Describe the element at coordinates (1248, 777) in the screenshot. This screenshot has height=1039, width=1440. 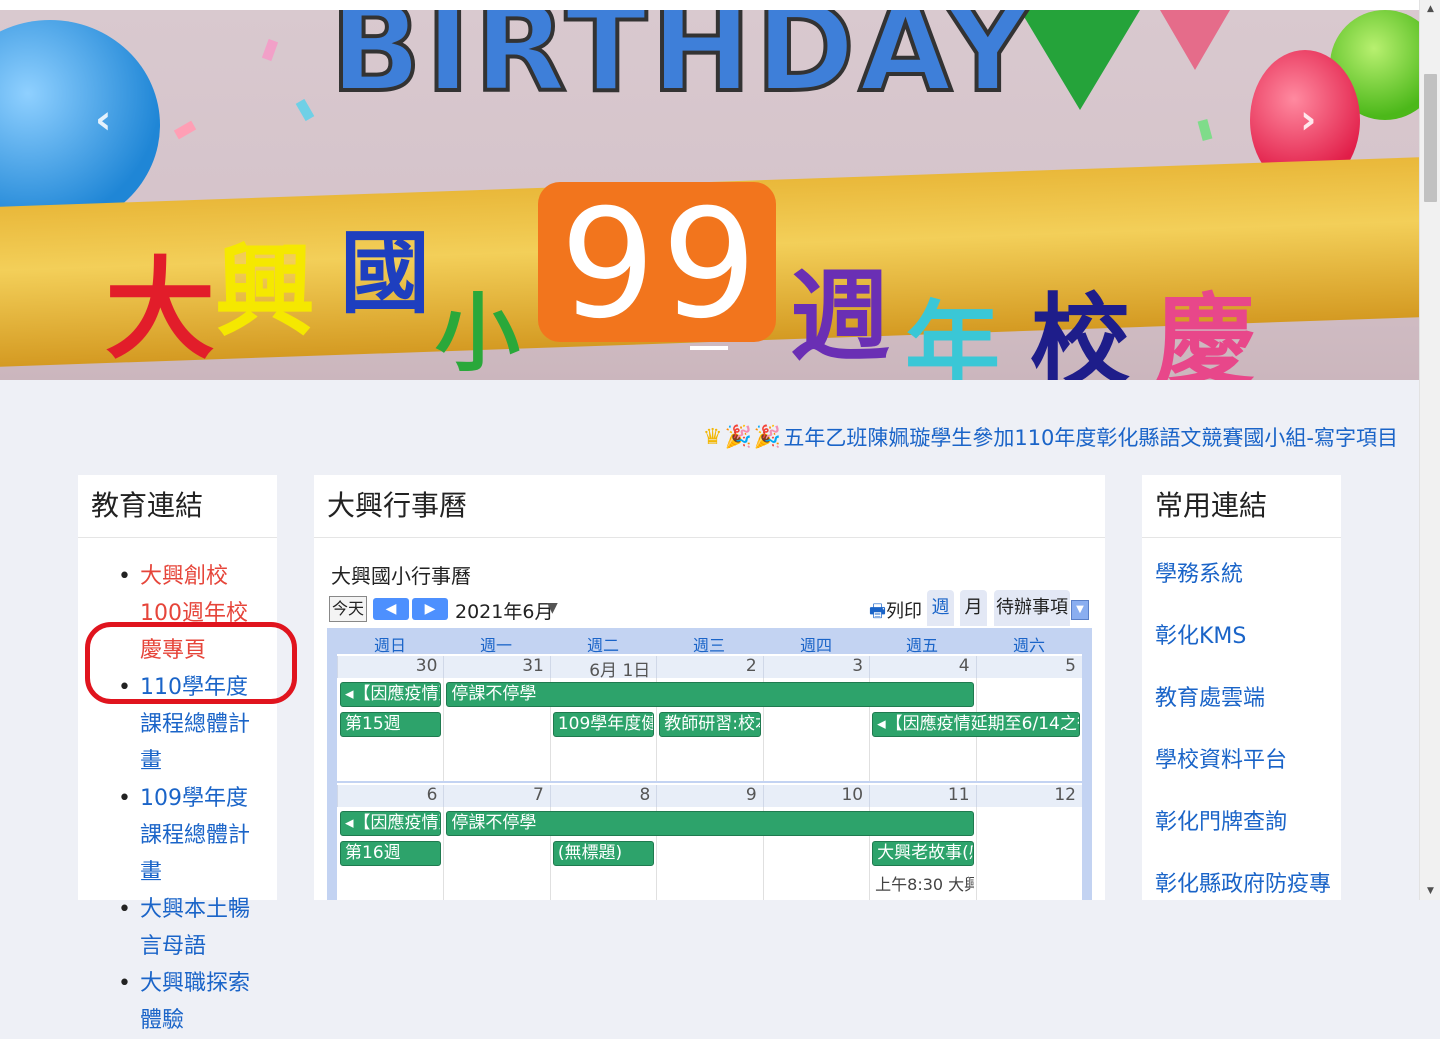
I see `link-school-data-platform: 學校資料平台` at that location.